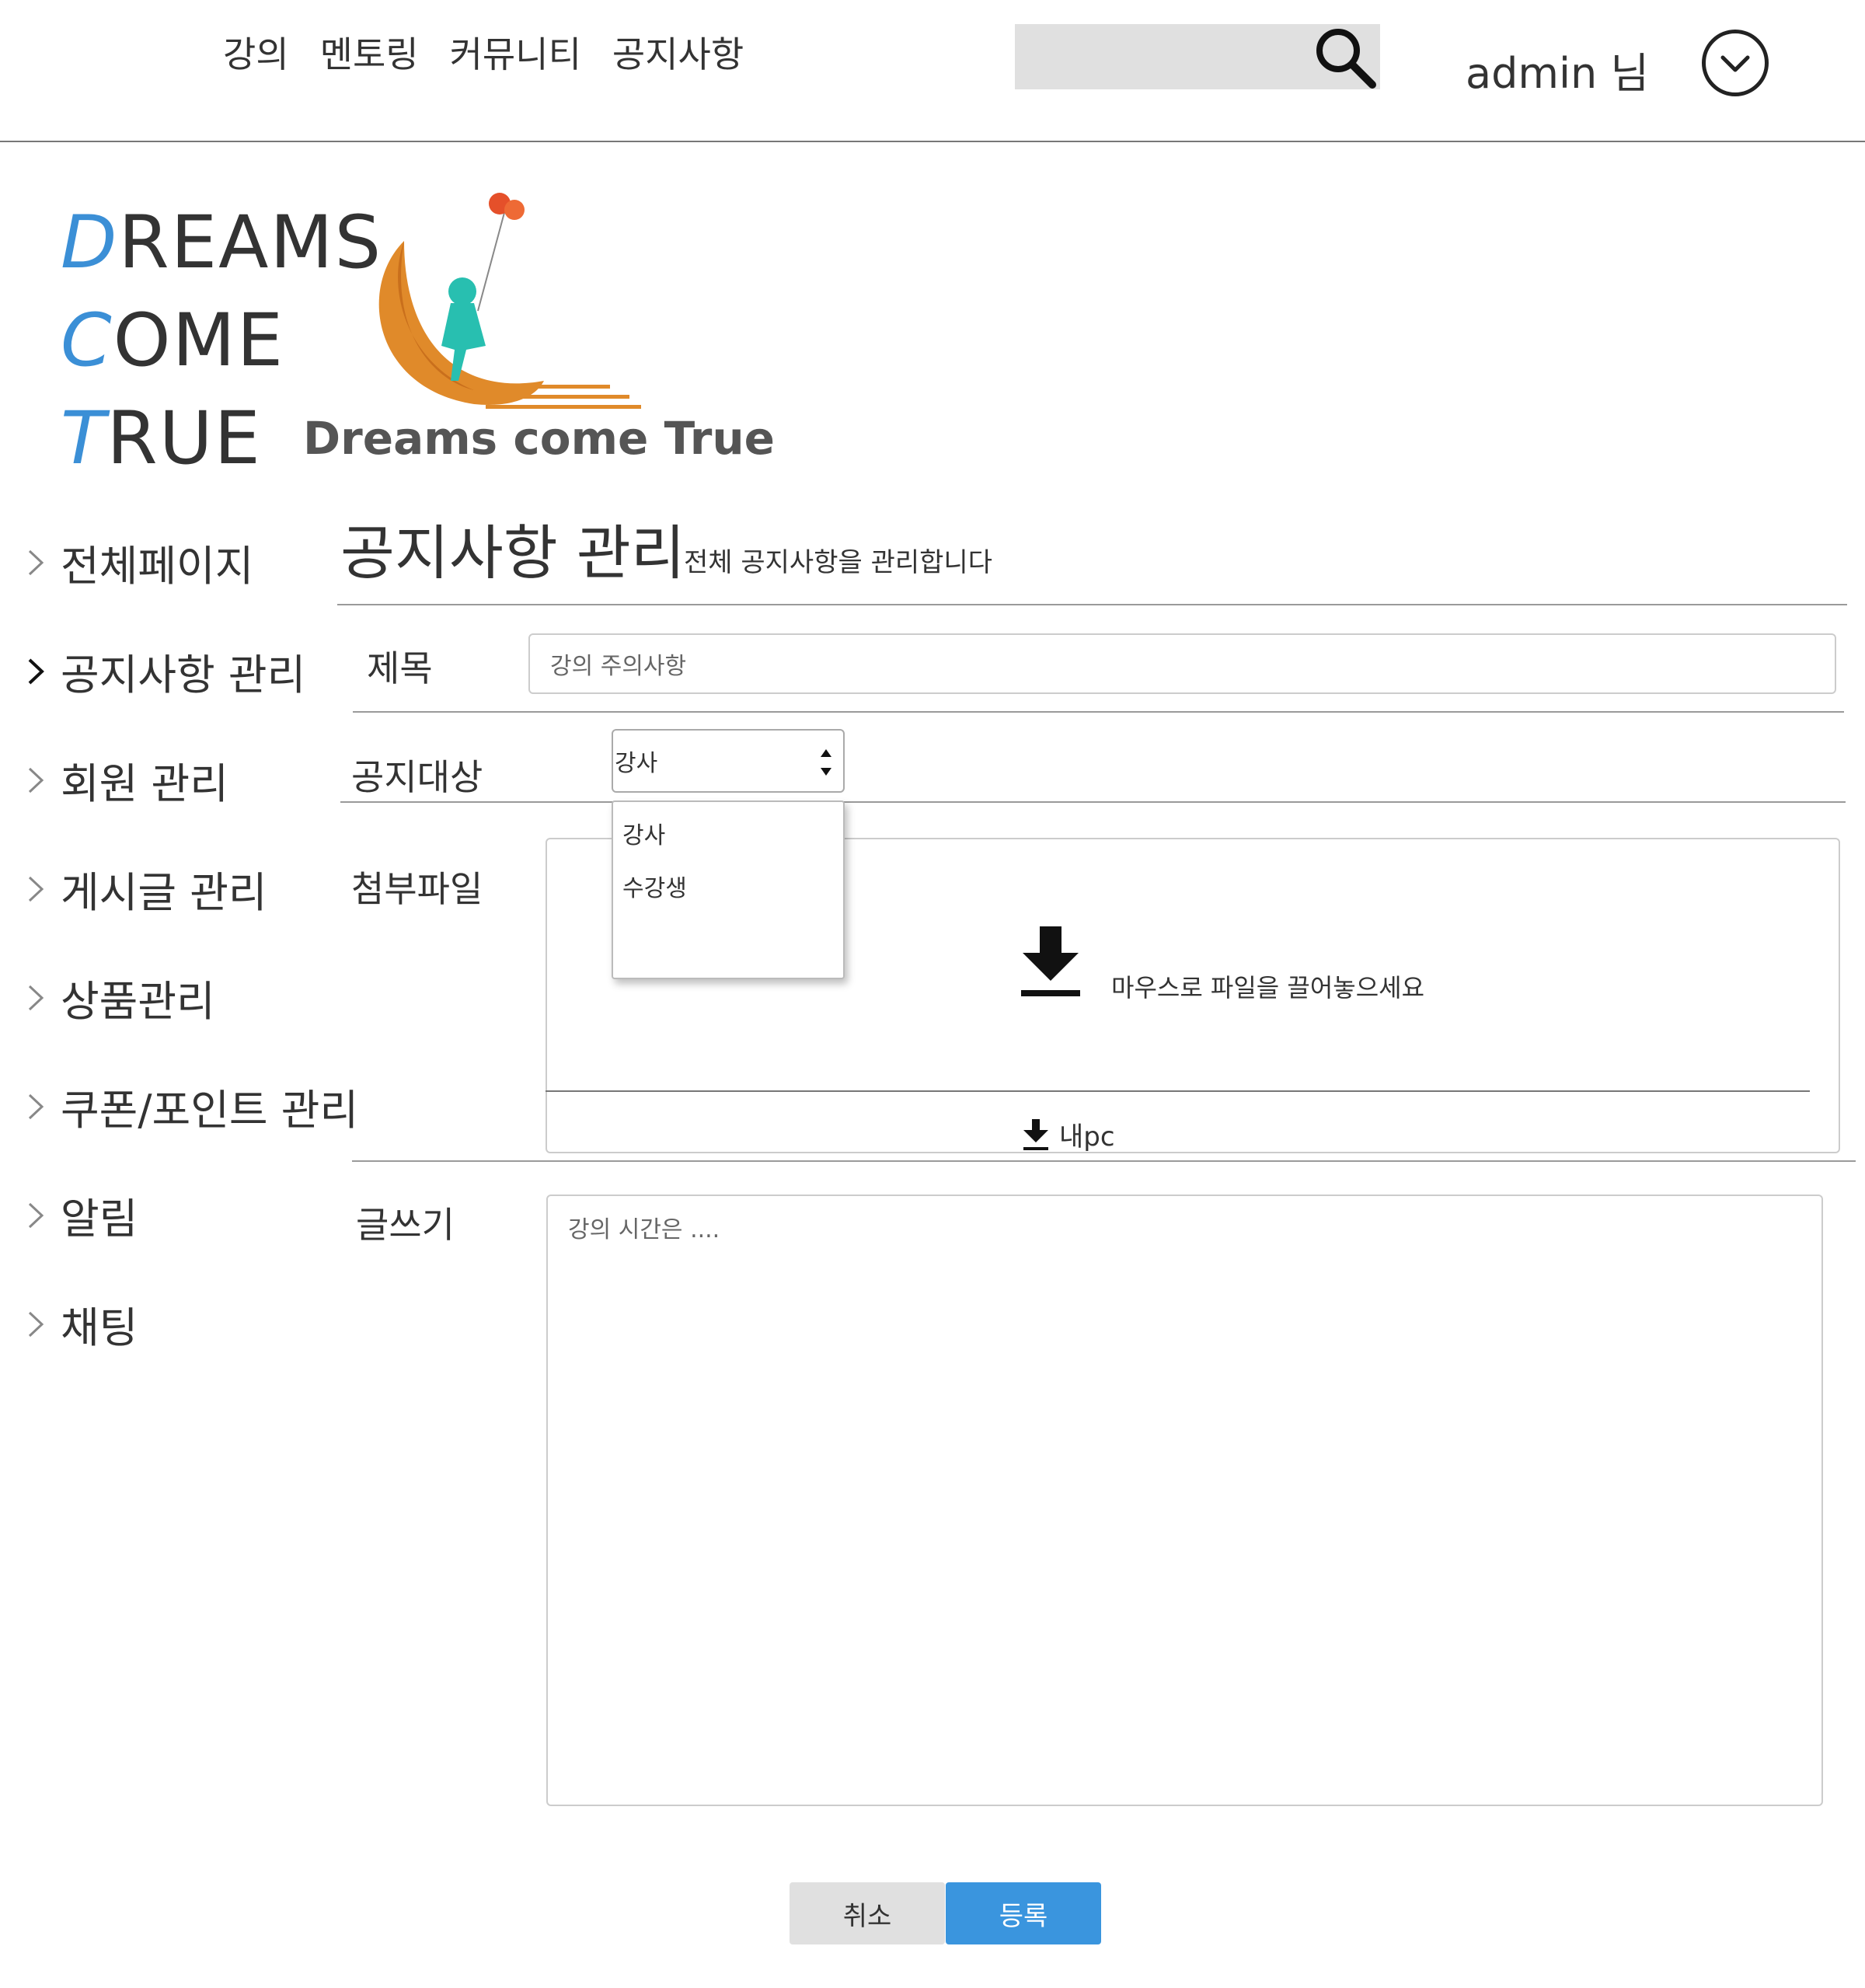 The height and width of the screenshot is (1988, 1865). Describe the element at coordinates (654, 886) in the screenshot. I see `dropdown-option-student: 수강생` at that location.